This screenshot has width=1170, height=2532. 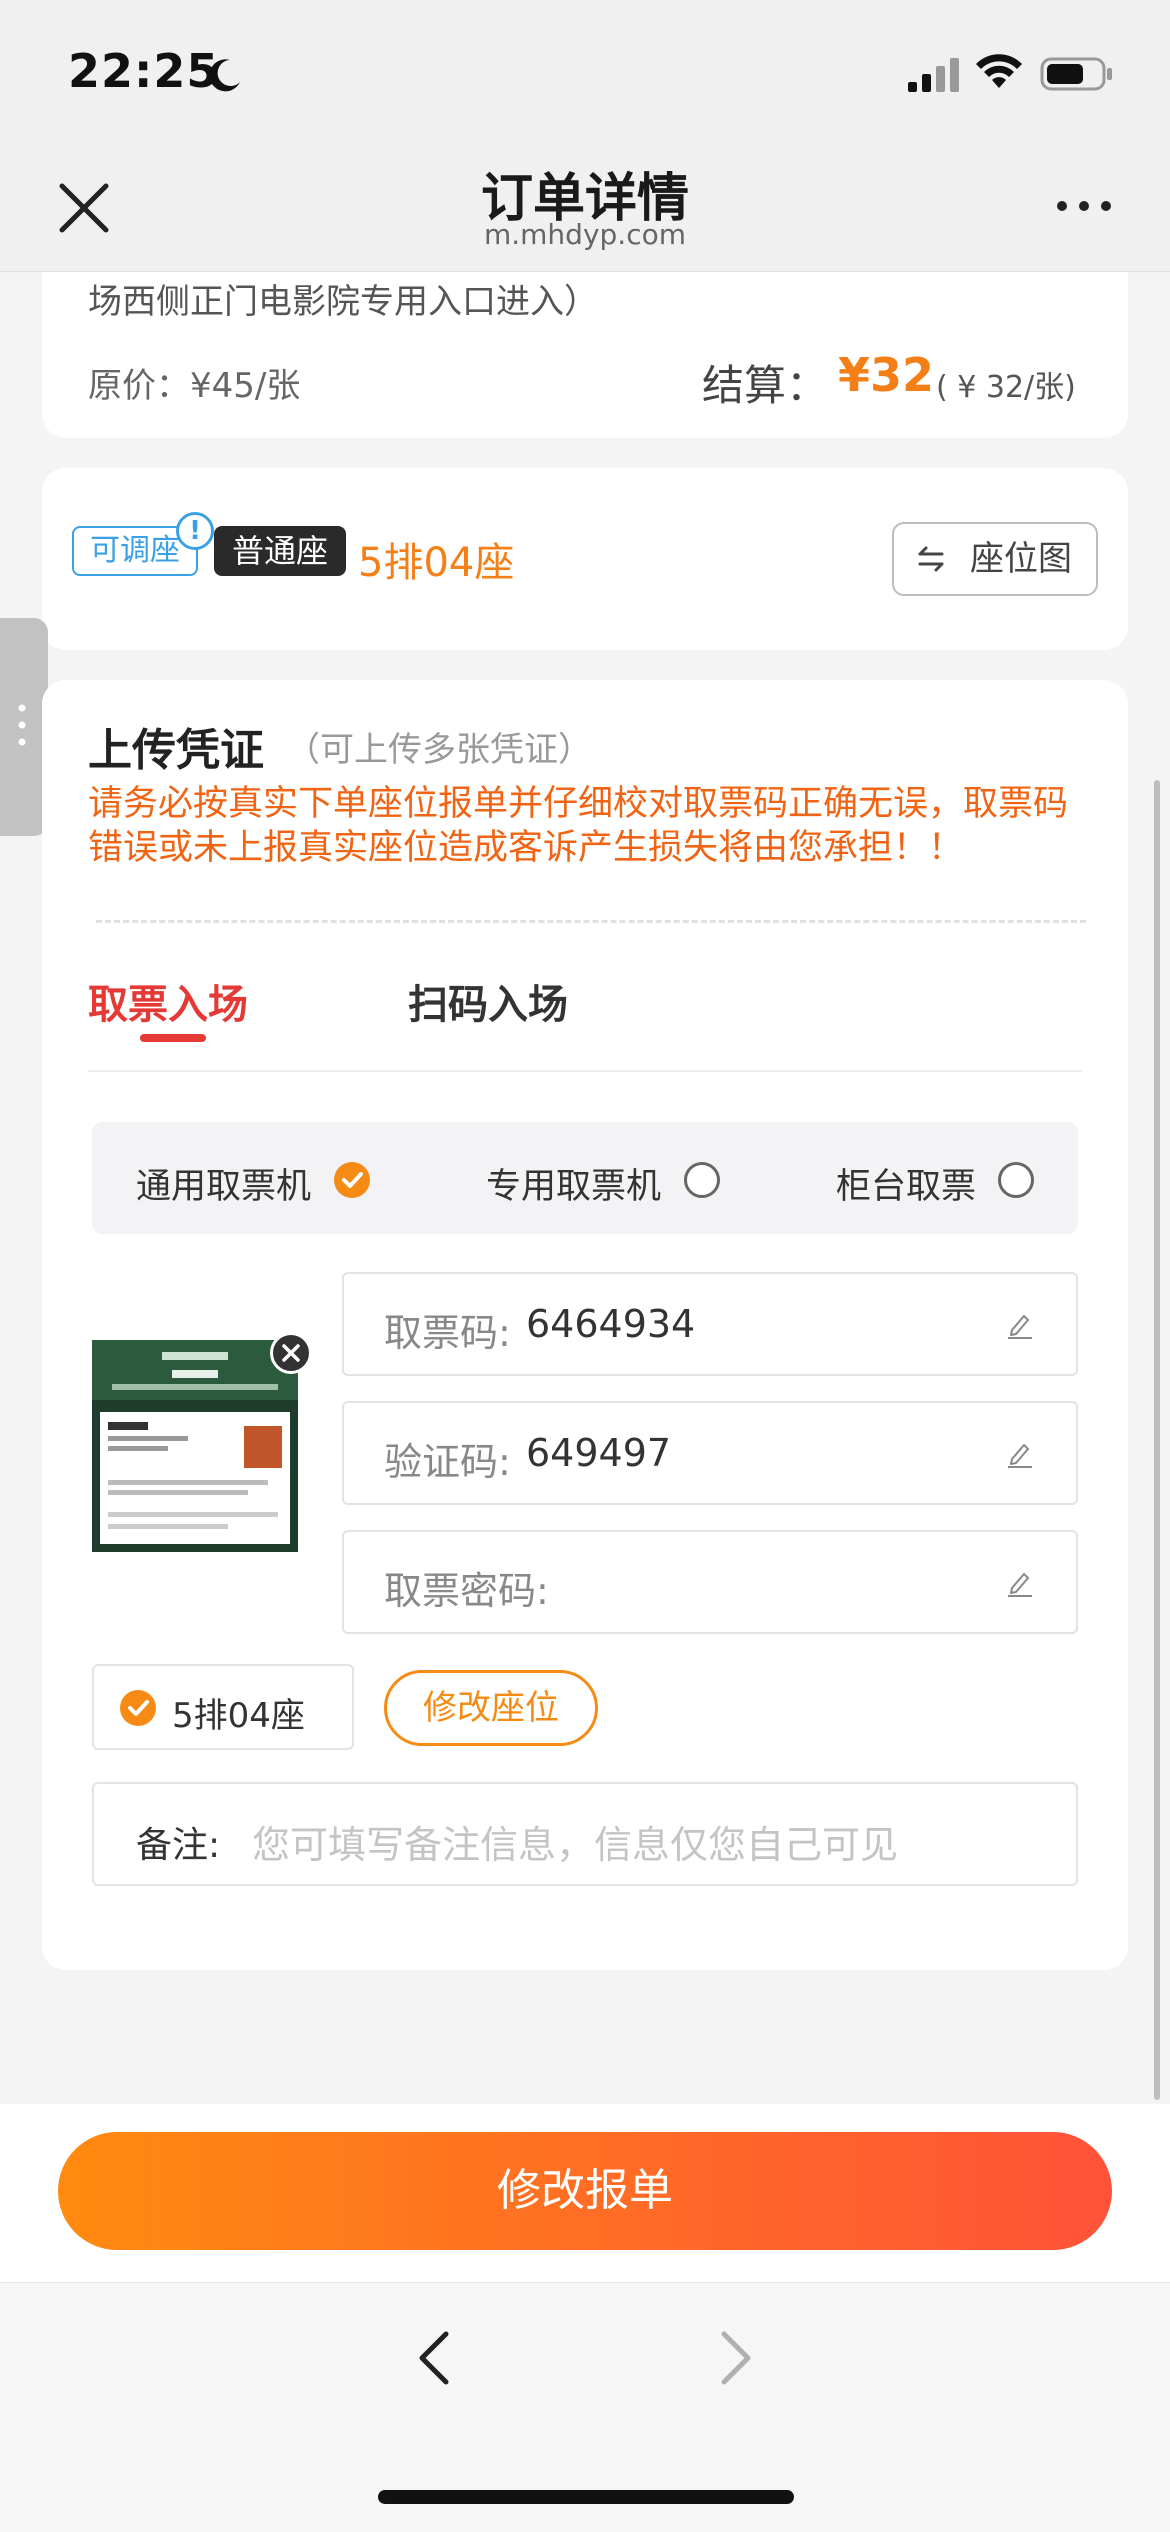 What do you see at coordinates (195, 531) in the screenshot?
I see `info-icon: !` at bounding box center [195, 531].